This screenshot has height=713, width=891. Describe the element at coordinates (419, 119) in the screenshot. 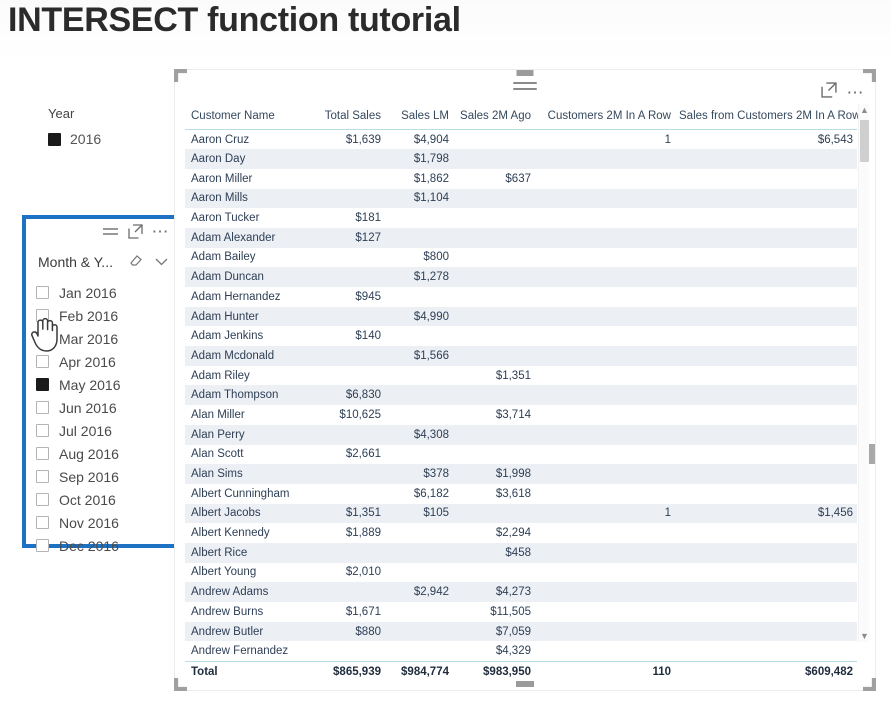

I see `column-header: Sales LM` at that location.